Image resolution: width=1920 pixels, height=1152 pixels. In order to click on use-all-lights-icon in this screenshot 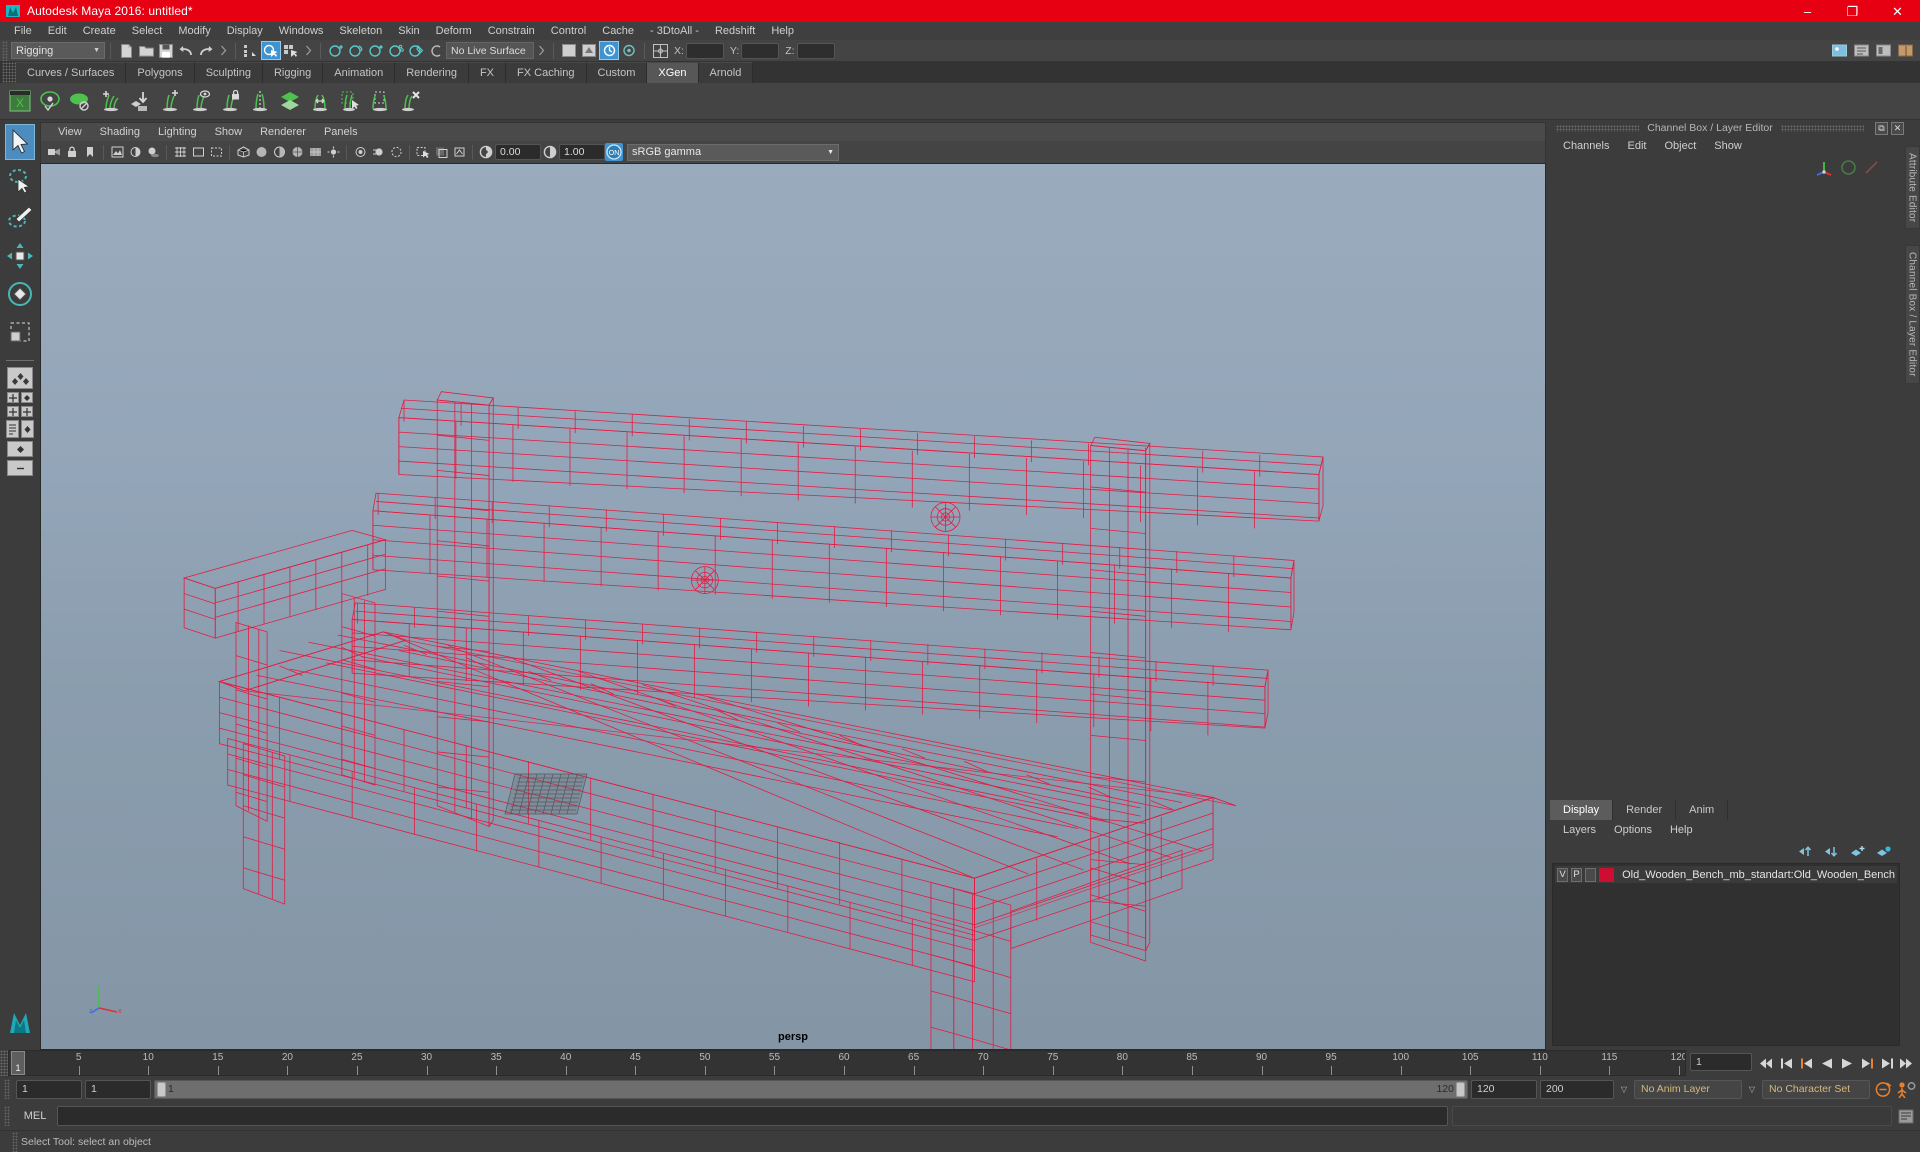, I will do `click(333, 152)`.